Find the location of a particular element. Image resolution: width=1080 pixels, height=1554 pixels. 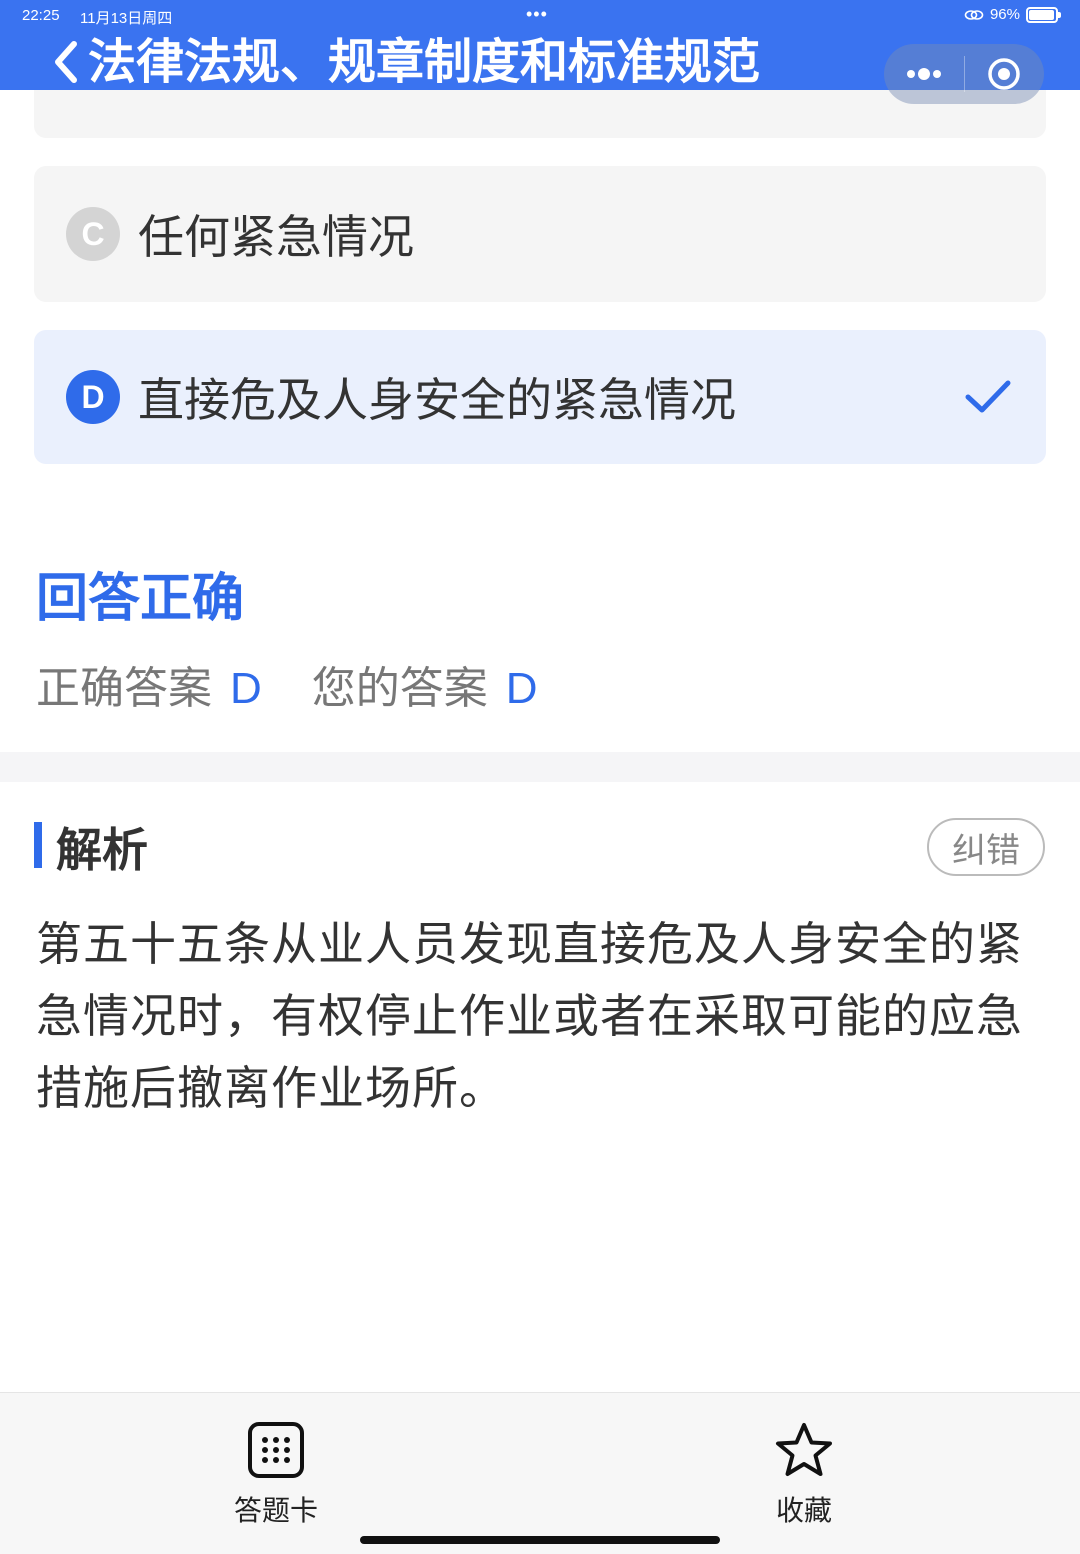

option-text-c: 任何紧急情况 is located at coordinates (276, 237).